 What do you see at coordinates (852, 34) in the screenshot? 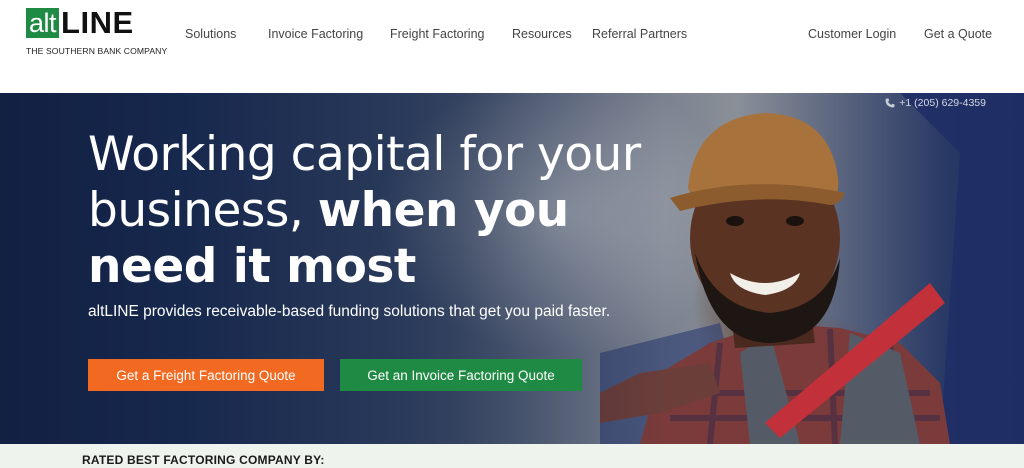
I see `customer-login-link: Customer Login` at bounding box center [852, 34].